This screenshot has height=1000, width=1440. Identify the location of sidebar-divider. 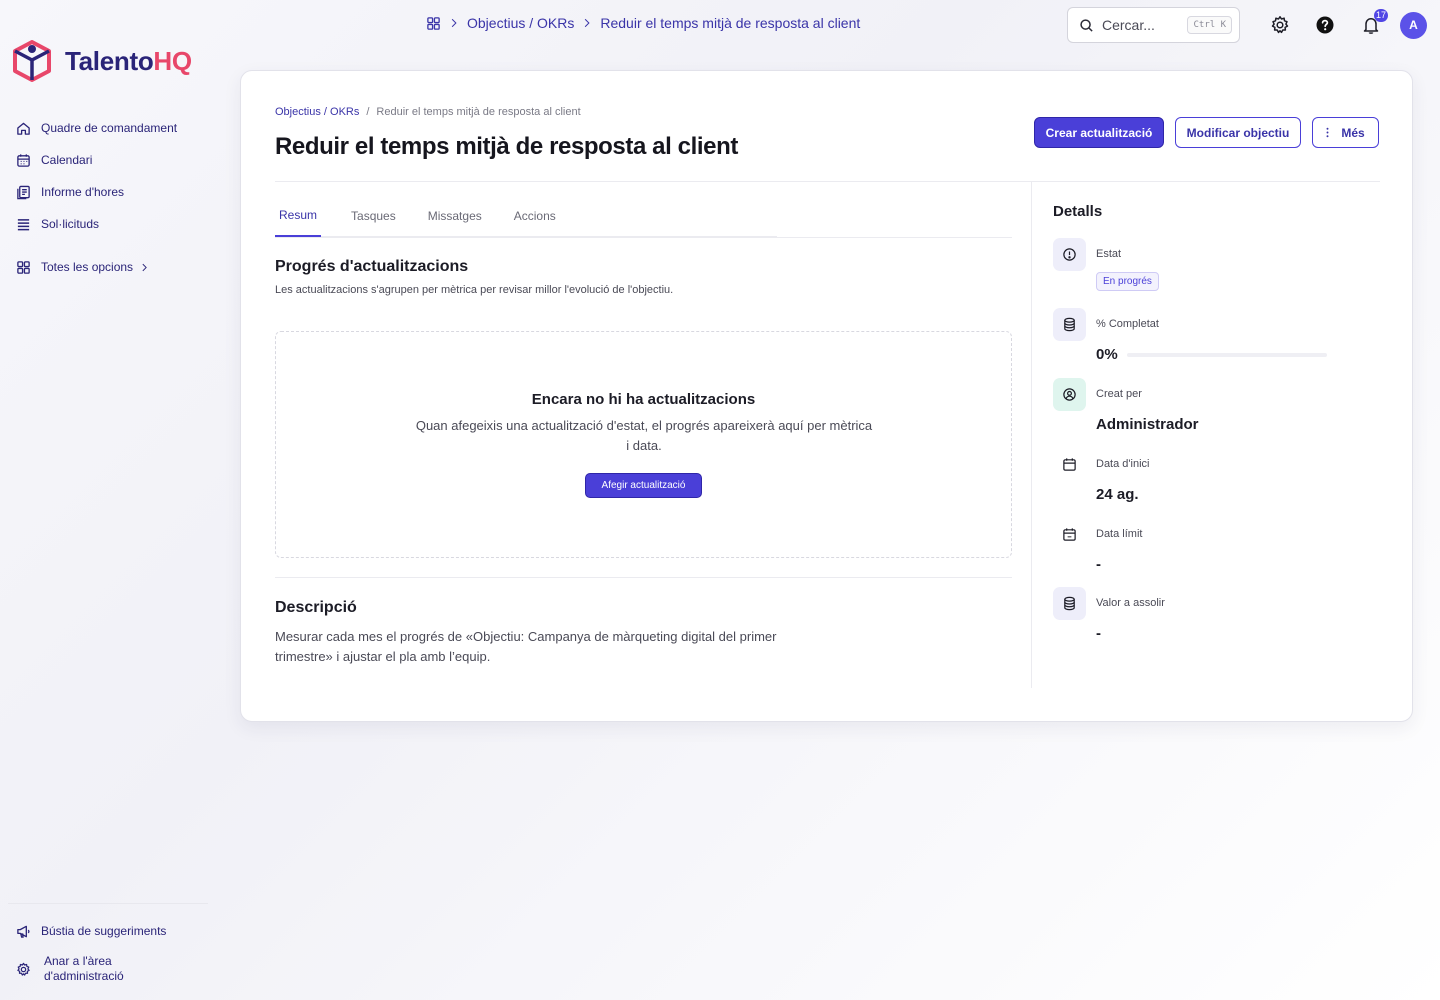
(108, 903).